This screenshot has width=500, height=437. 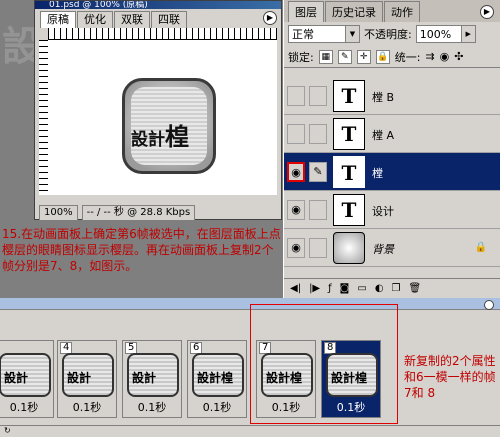 I want to click on artwork-text: 設計楻, so click(x=160, y=137).